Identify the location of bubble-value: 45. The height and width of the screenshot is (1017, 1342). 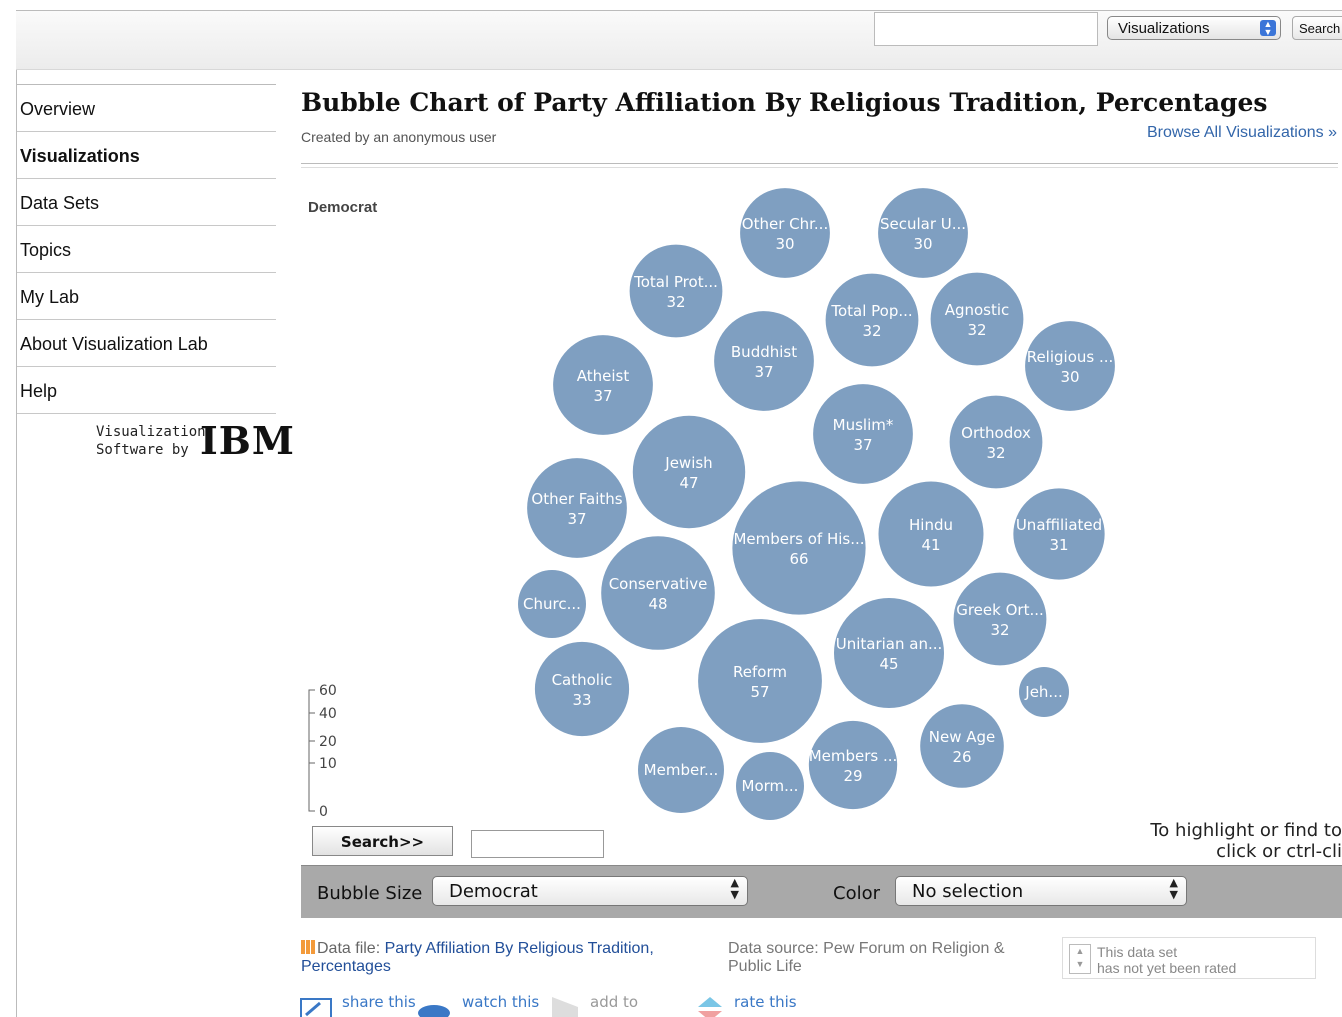
(888, 664).